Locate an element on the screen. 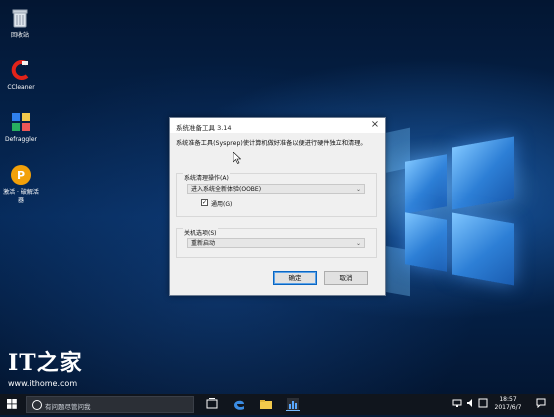  dialog-title: 系统准备工具 3.14 is located at coordinates (204, 128).